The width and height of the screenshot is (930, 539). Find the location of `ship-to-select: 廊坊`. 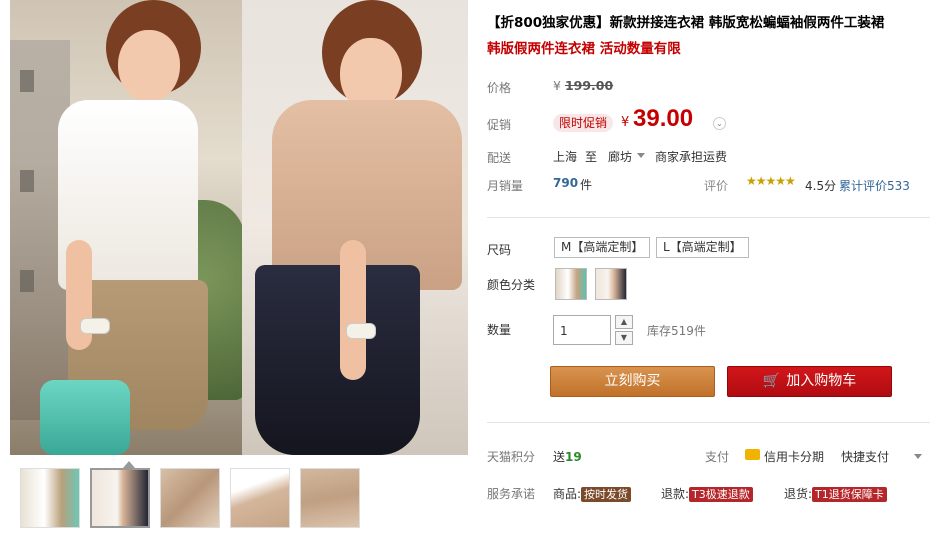

ship-to-select: 廊坊 is located at coordinates (620, 156).